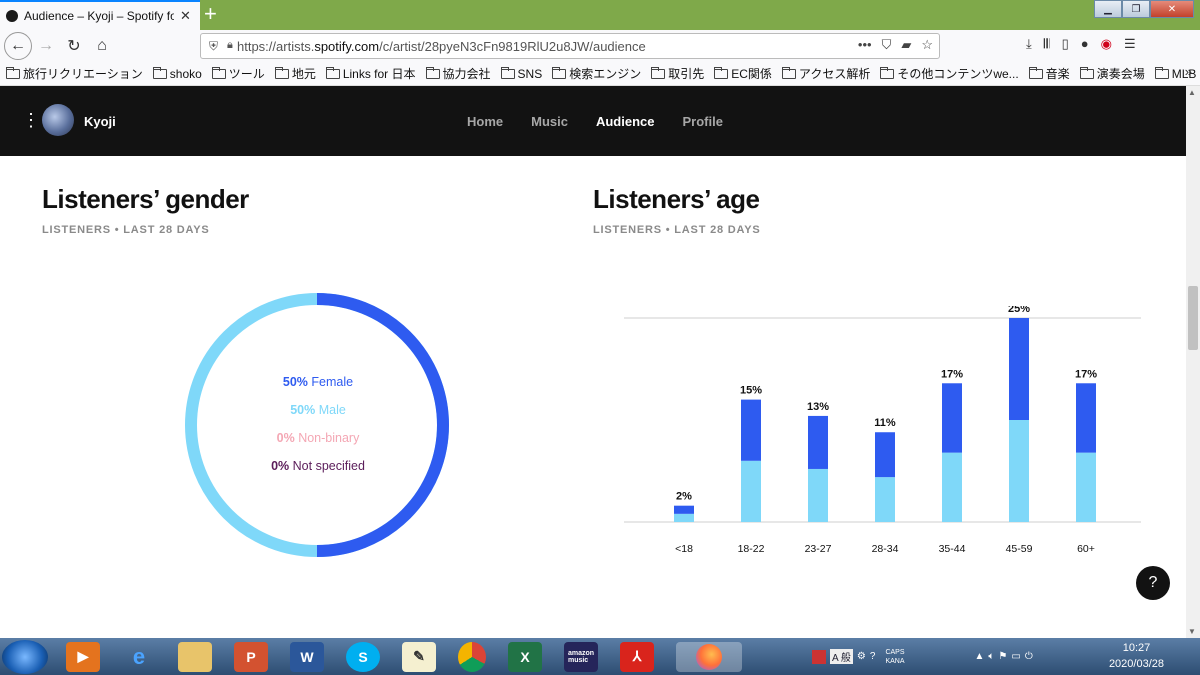 This screenshot has height=675, width=1200. Describe the element at coordinates (102, 46) in the screenshot. I see `home-button: ⌂` at that location.